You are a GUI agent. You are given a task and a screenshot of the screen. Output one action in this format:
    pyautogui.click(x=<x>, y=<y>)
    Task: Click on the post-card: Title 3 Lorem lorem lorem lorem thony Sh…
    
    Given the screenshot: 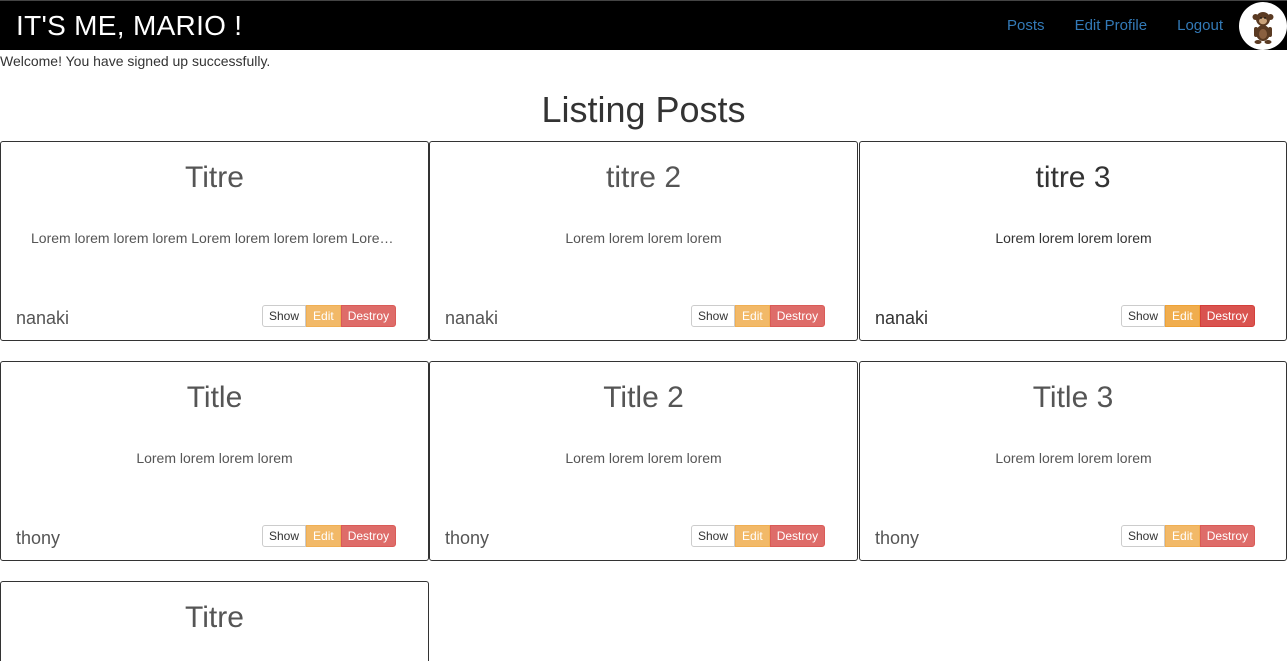 What is the action you would take?
    pyautogui.click(x=1073, y=461)
    